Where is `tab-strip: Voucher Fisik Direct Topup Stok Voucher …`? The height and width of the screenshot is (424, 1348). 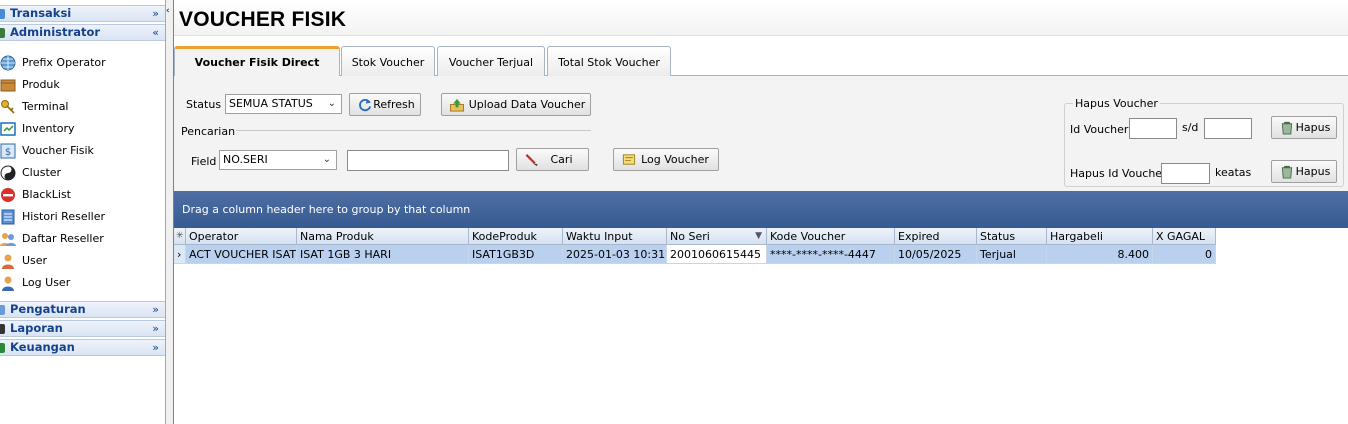 tab-strip: Voucher Fisik Direct Topup Stok Voucher … is located at coordinates (761, 70).